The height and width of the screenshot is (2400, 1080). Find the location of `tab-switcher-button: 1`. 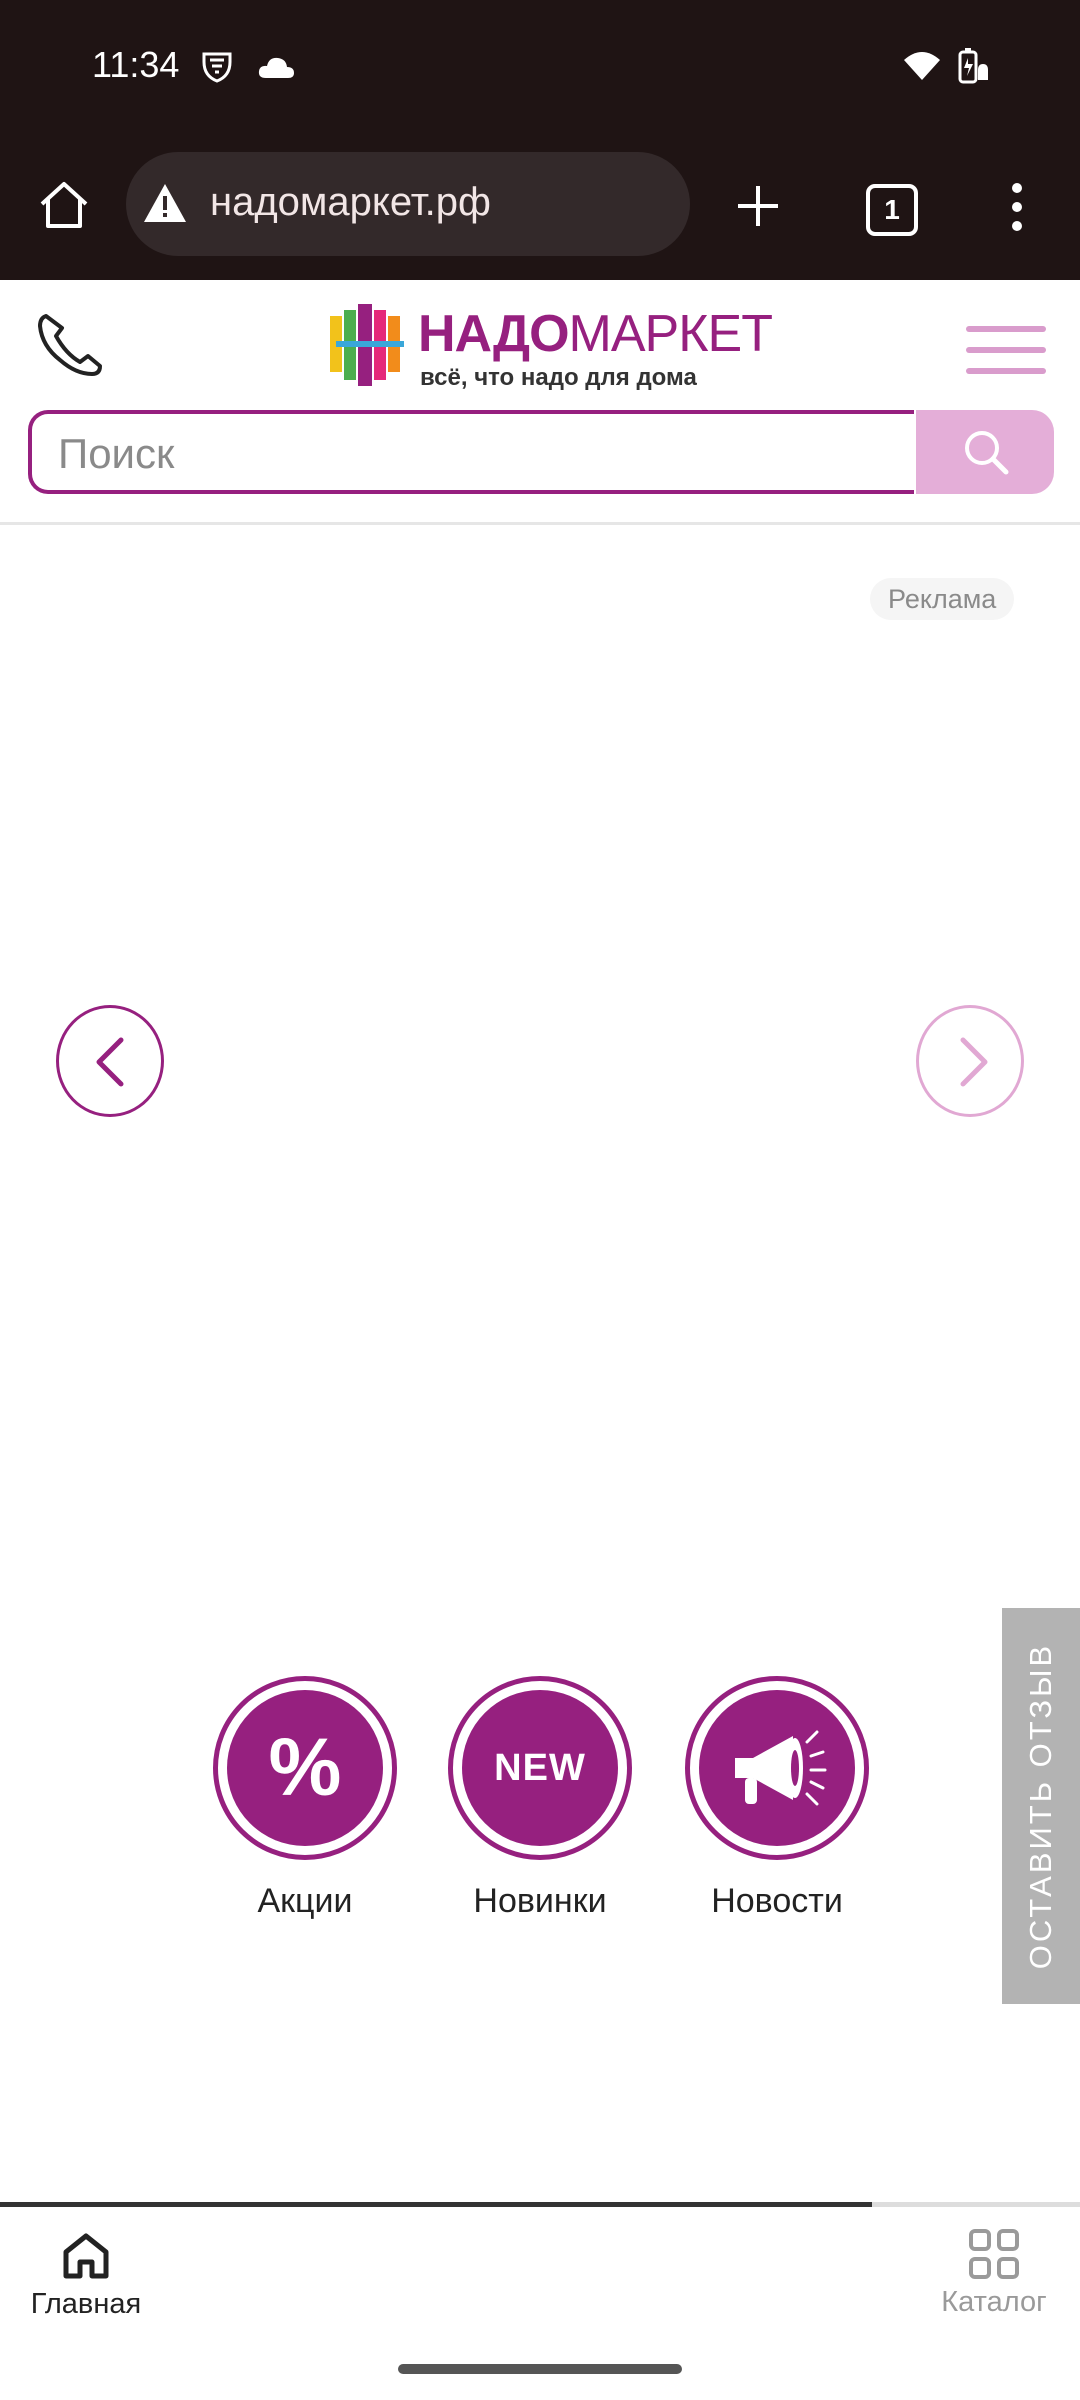

tab-switcher-button: 1 is located at coordinates (892, 210).